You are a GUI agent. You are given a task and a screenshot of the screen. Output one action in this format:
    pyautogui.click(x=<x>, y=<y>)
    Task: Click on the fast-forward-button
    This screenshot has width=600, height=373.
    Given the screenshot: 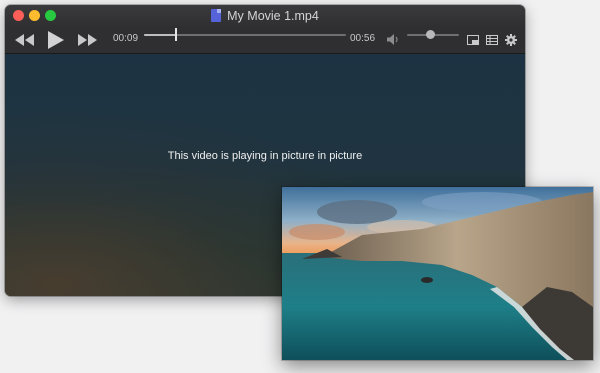 What is the action you would take?
    pyautogui.click(x=88, y=39)
    